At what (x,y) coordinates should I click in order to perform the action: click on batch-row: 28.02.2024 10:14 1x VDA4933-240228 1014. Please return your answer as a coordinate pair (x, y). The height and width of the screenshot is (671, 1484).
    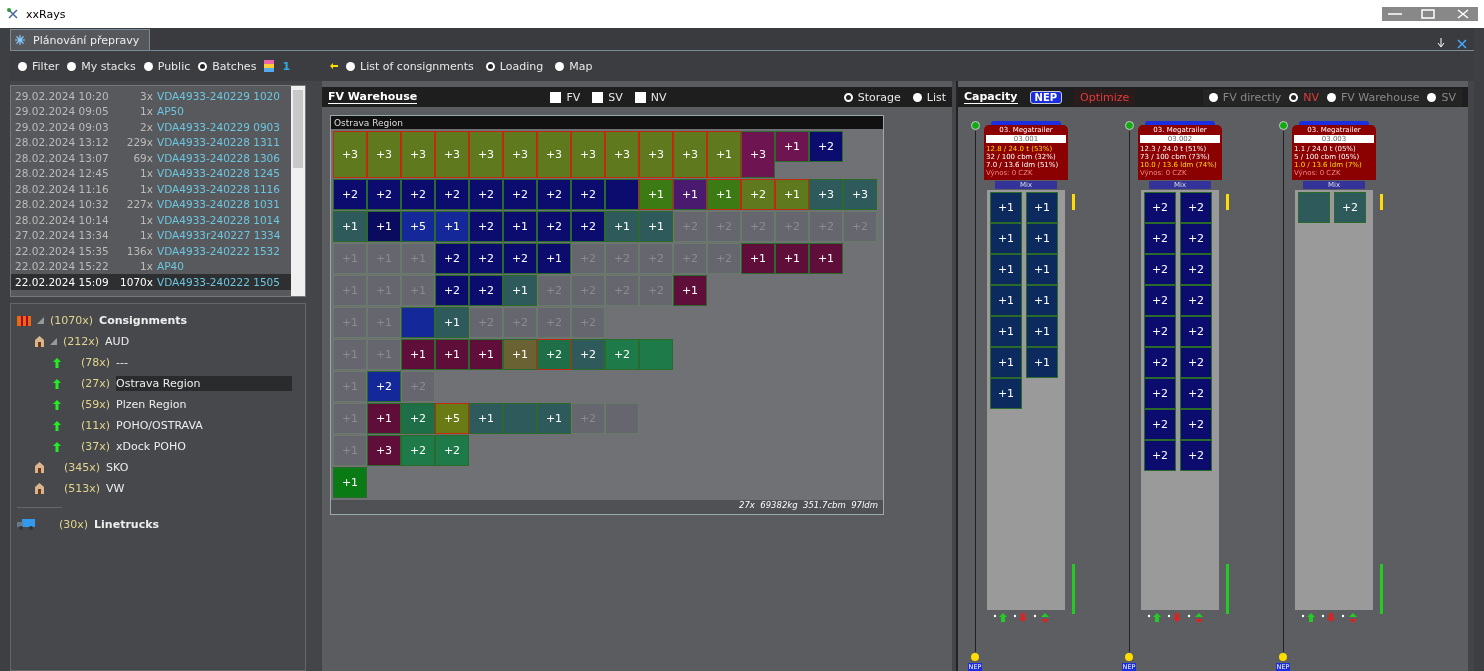
    Looking at the image, I should click on (151, 220).